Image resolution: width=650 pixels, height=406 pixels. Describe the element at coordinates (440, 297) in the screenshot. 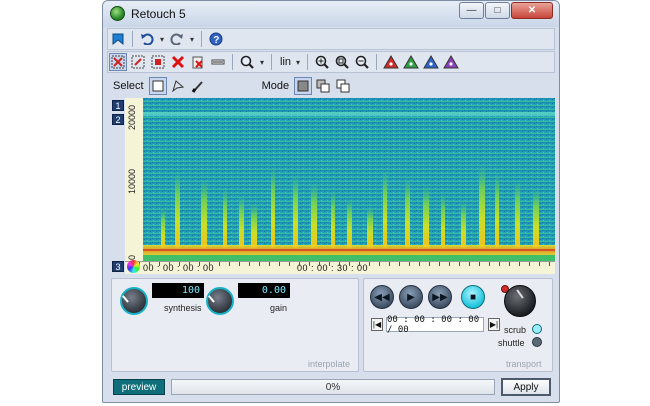

I see `fast-forward-button: ▶▶` at that location.